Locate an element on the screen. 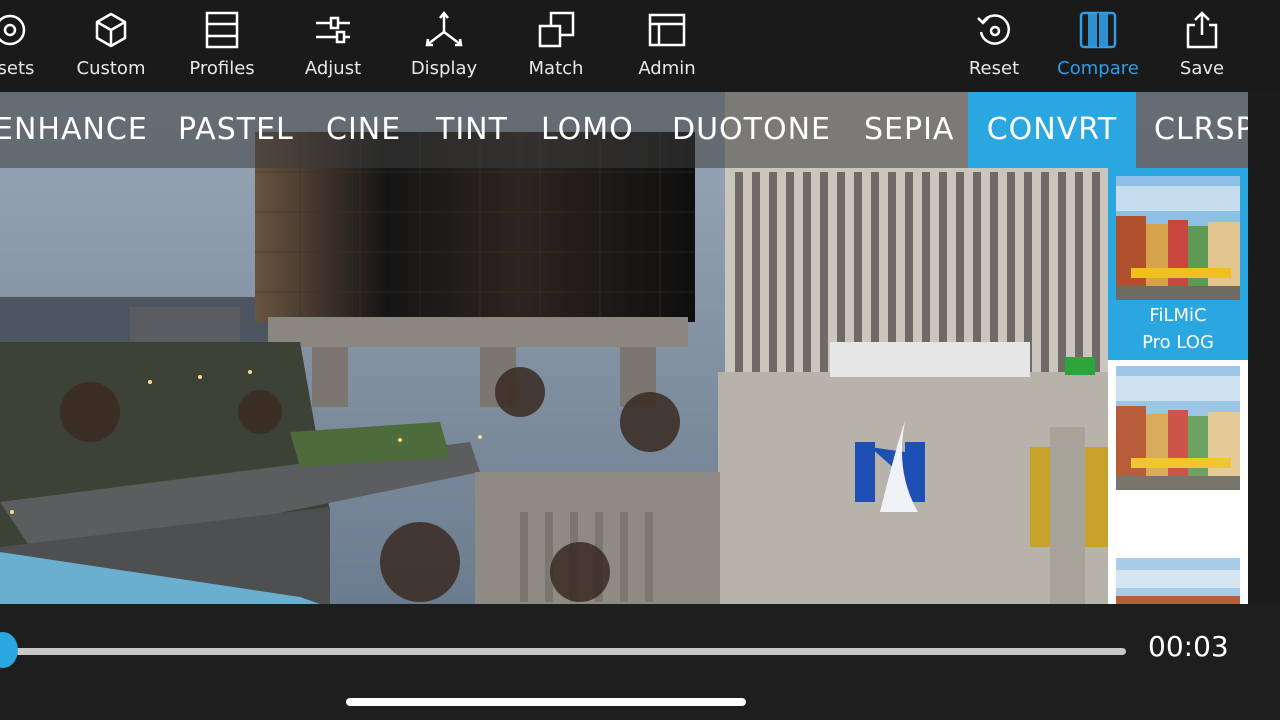  filter-tab-cine: CINE is located at coordinates (363, 130).